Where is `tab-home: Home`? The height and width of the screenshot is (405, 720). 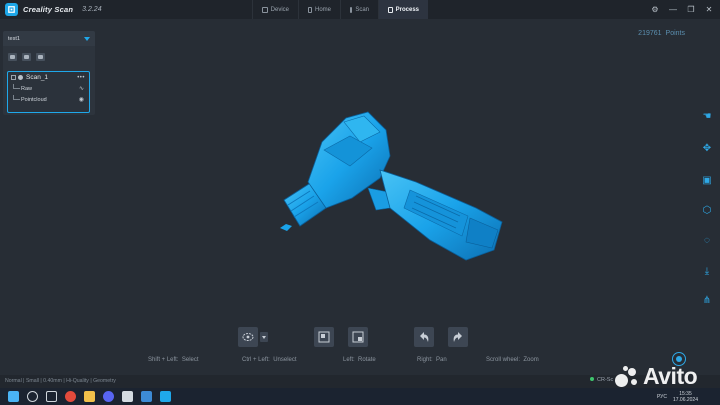
tab-home: Home is located at coordinates (319, 9).